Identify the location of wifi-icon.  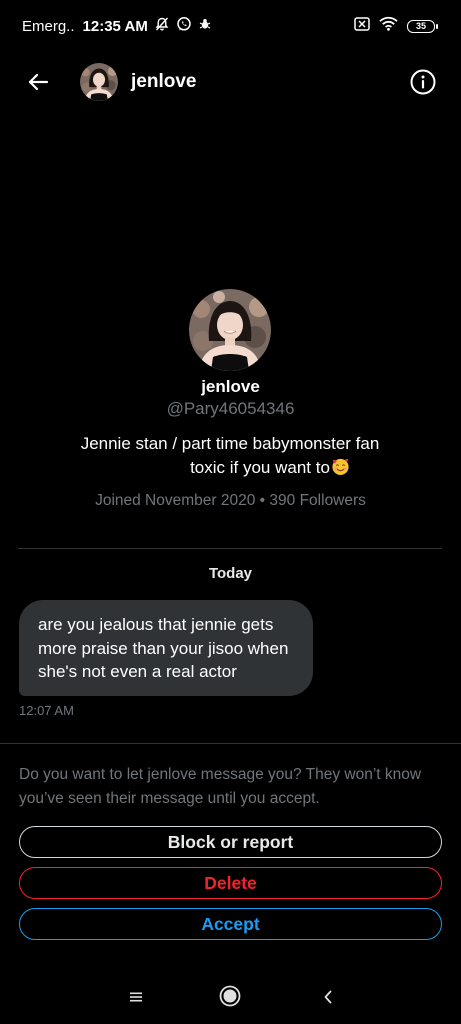
(388, 26).